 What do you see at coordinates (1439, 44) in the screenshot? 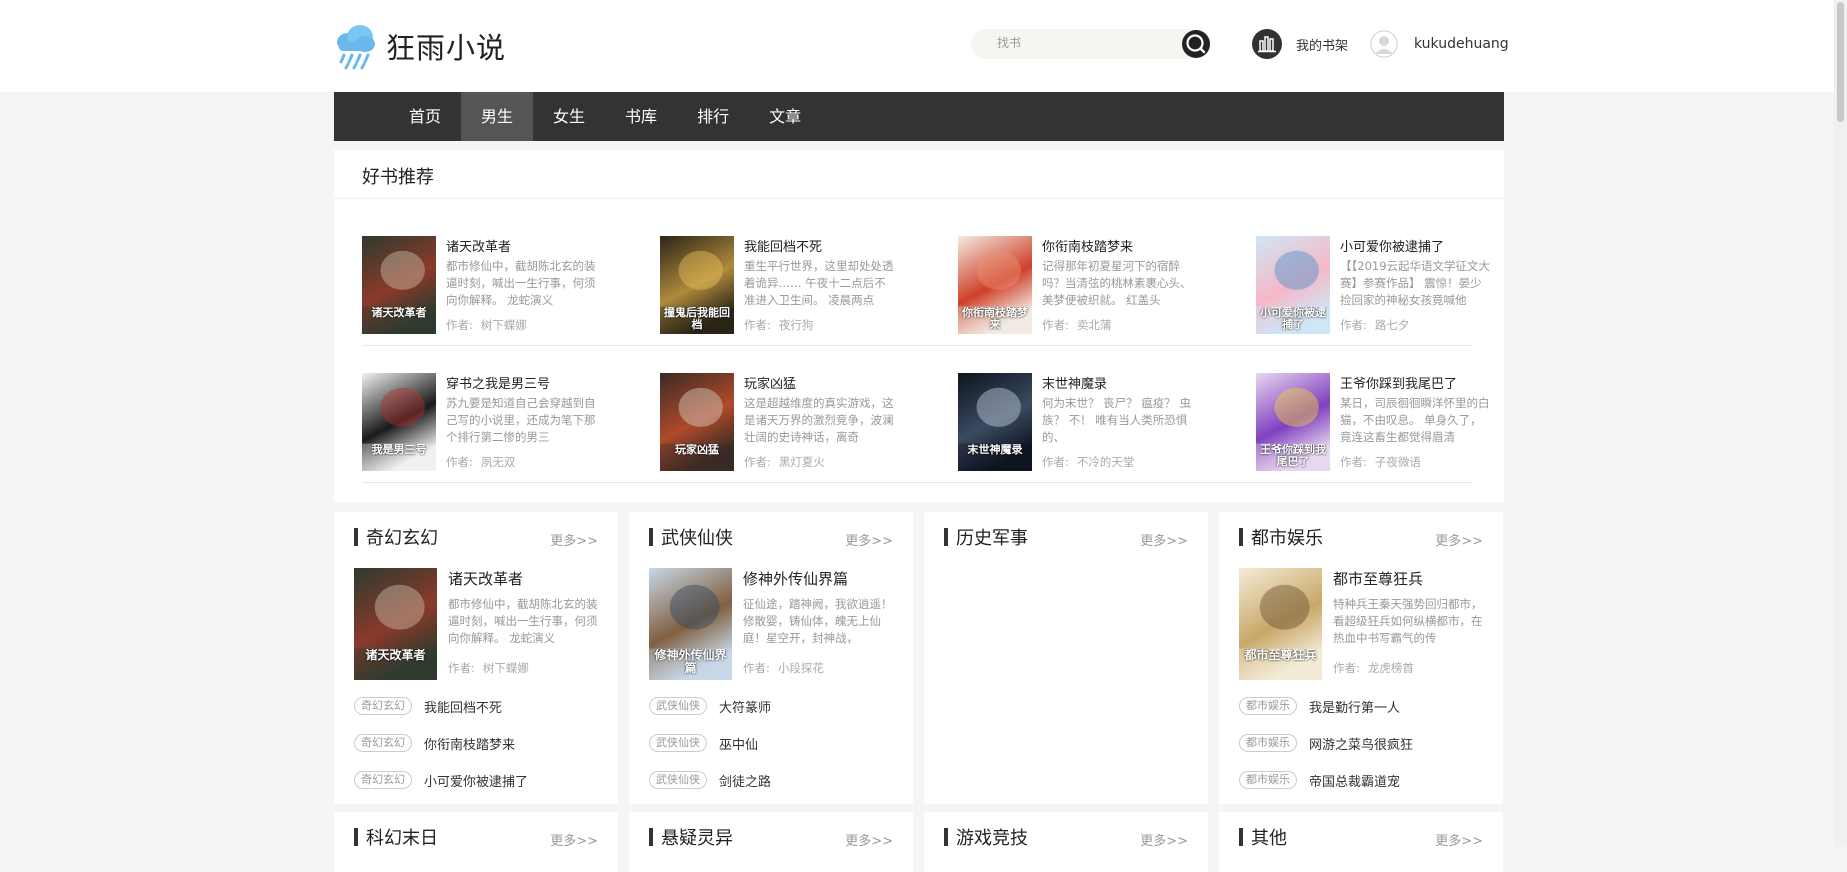
I see `user-menu: kukudehuang` at bounding box center [1439, 44].